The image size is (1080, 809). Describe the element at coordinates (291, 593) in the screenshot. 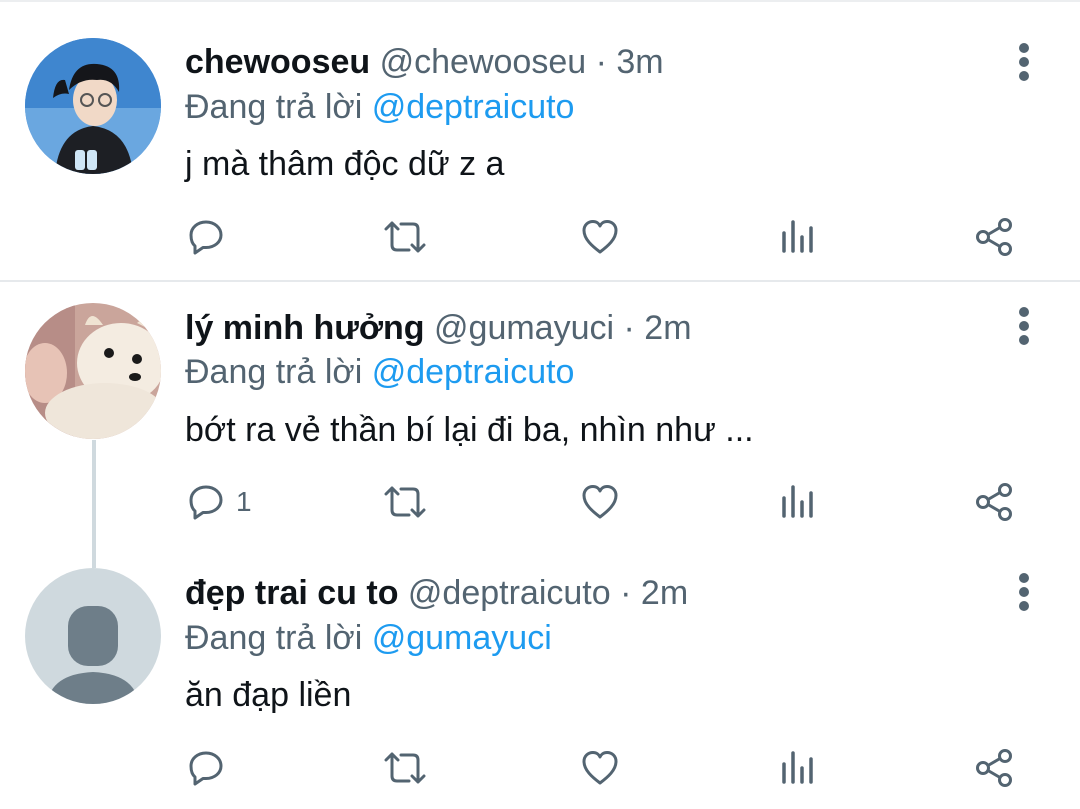

I see `display-name: đẹp trai cu to` at that location.